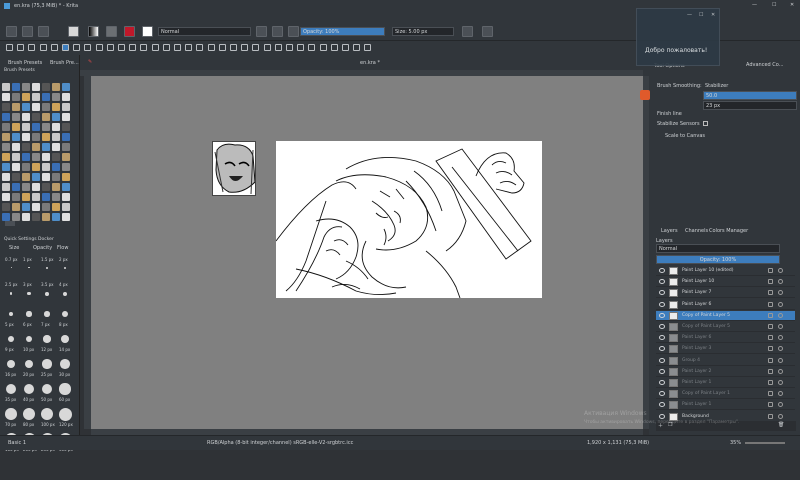 This screenshot has height=480, width=800. I want to click on brush-size-option: 2 px, so click(65, 267).